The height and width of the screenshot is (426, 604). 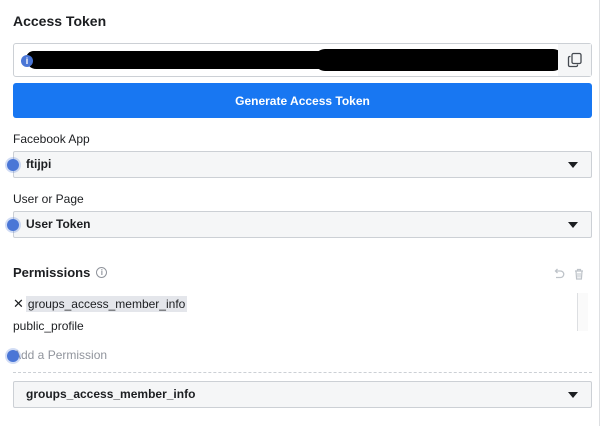 What do you see at coordinates (106, 304) in the screenshot?
I see `permission-label: groups_access_member_info` at bounding box center [106, 304].